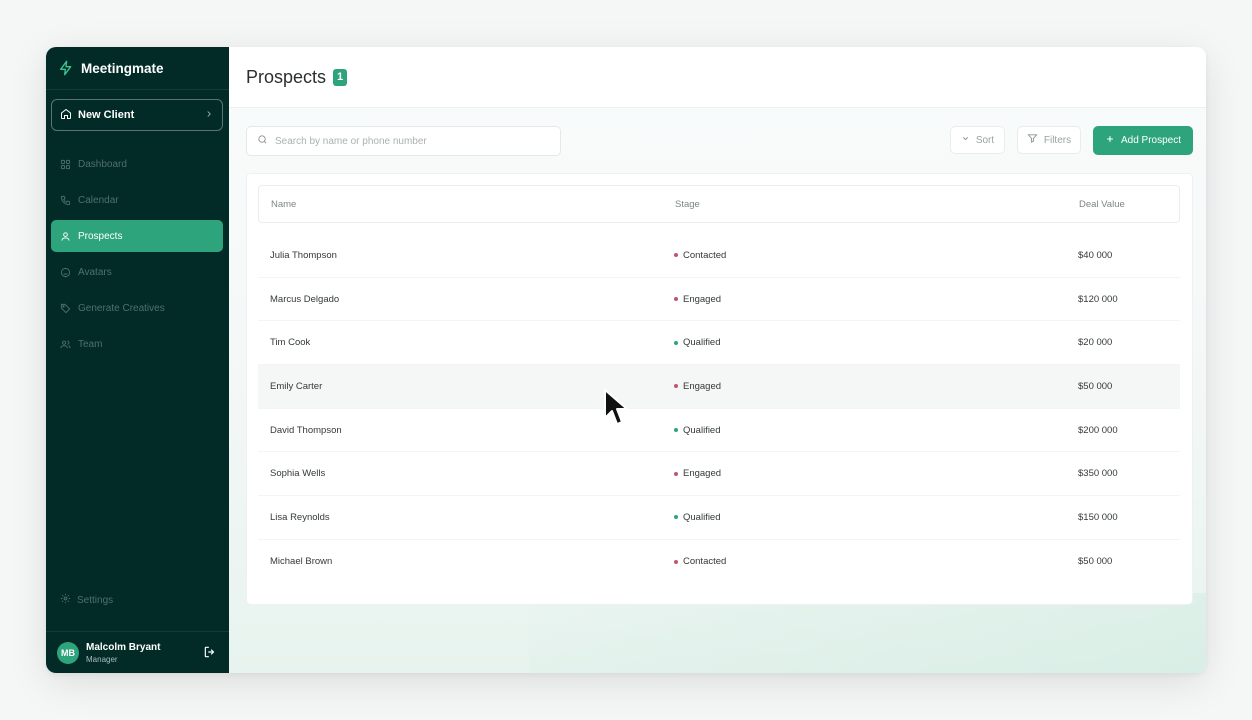  Describe the element at coordinates (137, 115) in the screenshot. I see `new-client-button: New Client` at that location.